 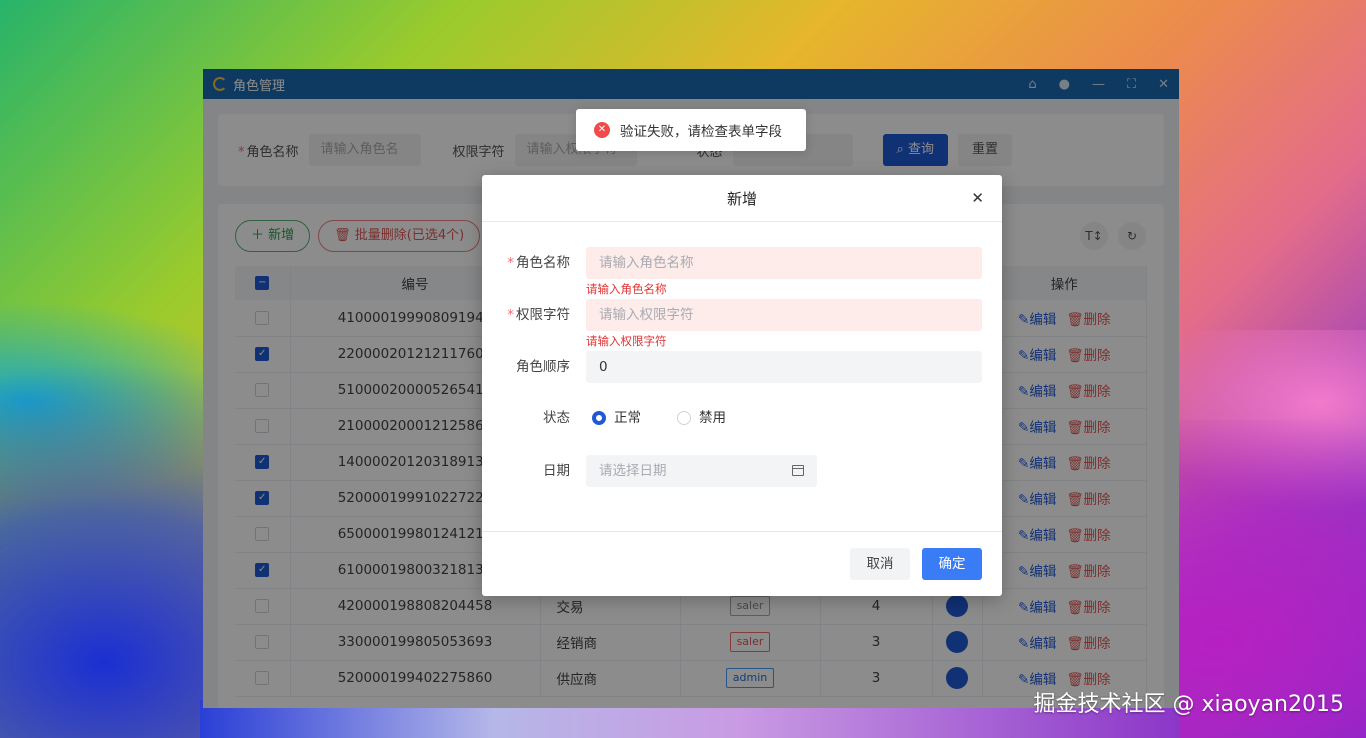 I want to click on date-label: 日期, so click(x=556, y=471).